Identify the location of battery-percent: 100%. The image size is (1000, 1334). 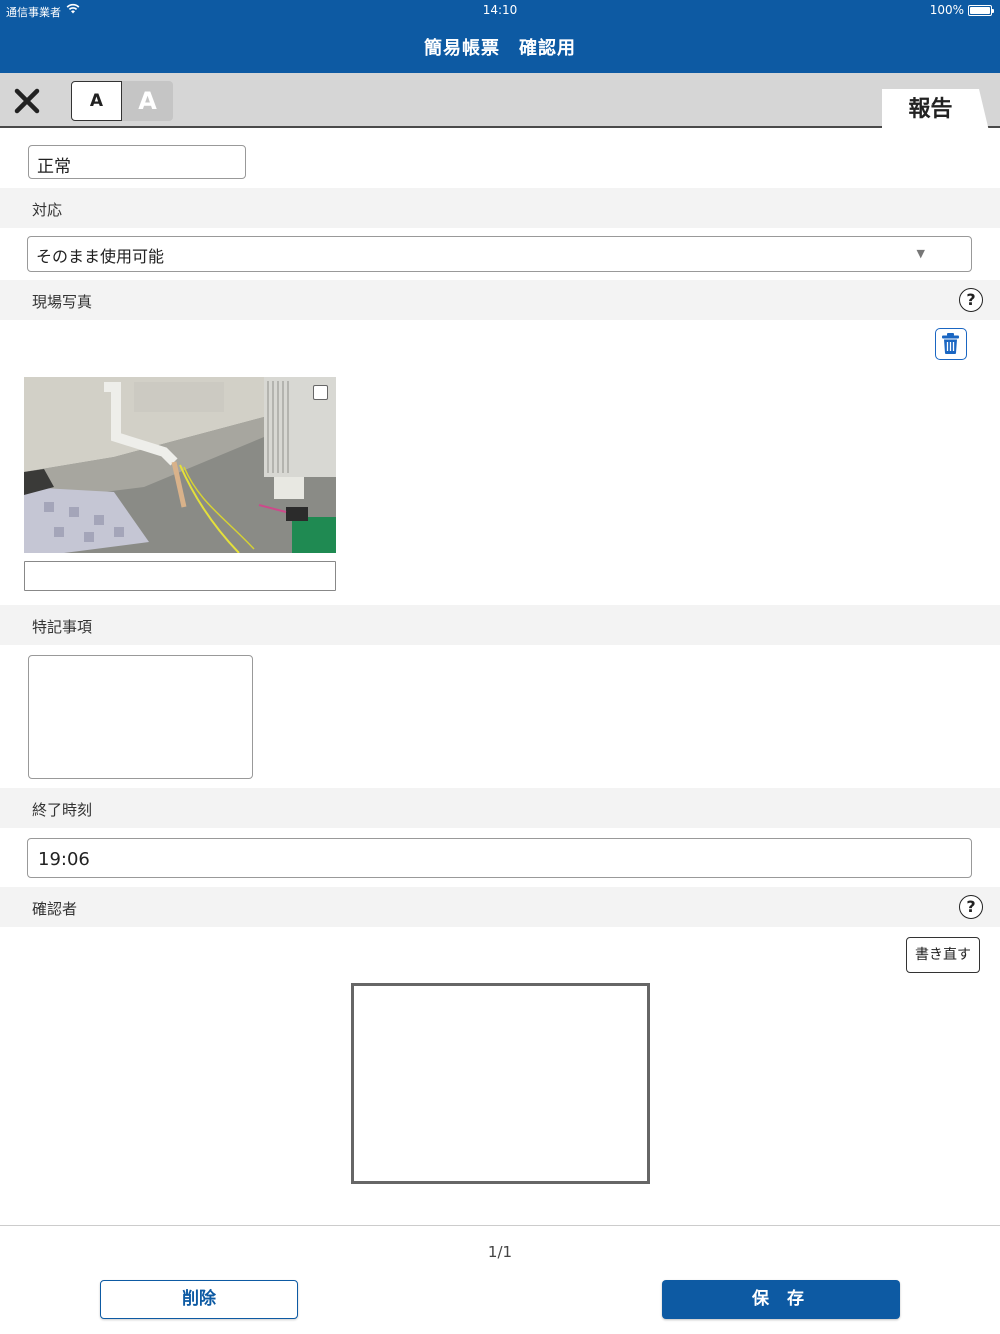
(946, 10).